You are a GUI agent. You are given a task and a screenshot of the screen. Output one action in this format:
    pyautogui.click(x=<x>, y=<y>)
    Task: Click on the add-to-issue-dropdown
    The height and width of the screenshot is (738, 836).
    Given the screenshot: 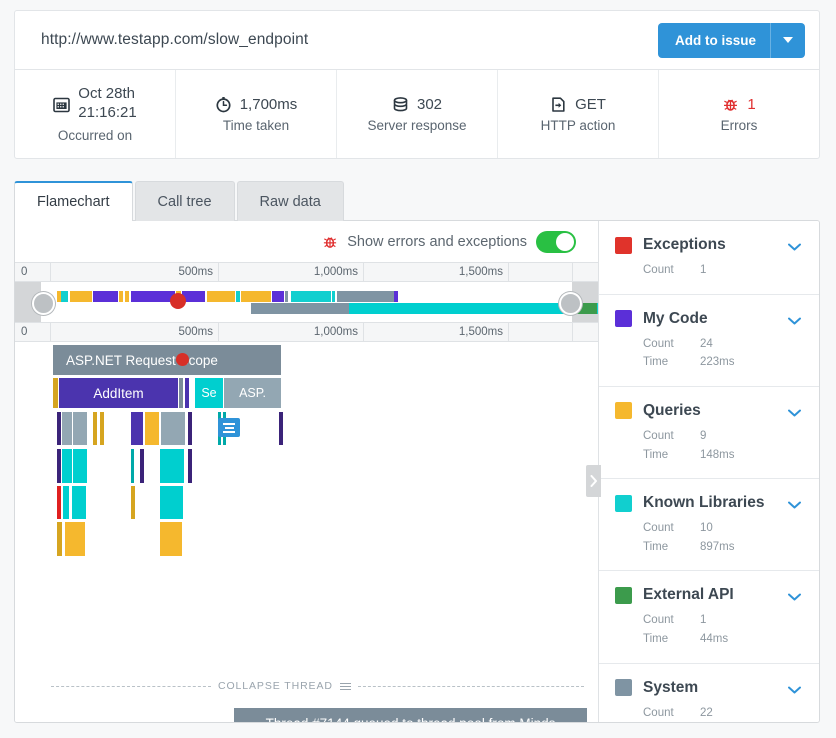 What is the action you would take?
    pyautogui.click(x=787, y=40)
    